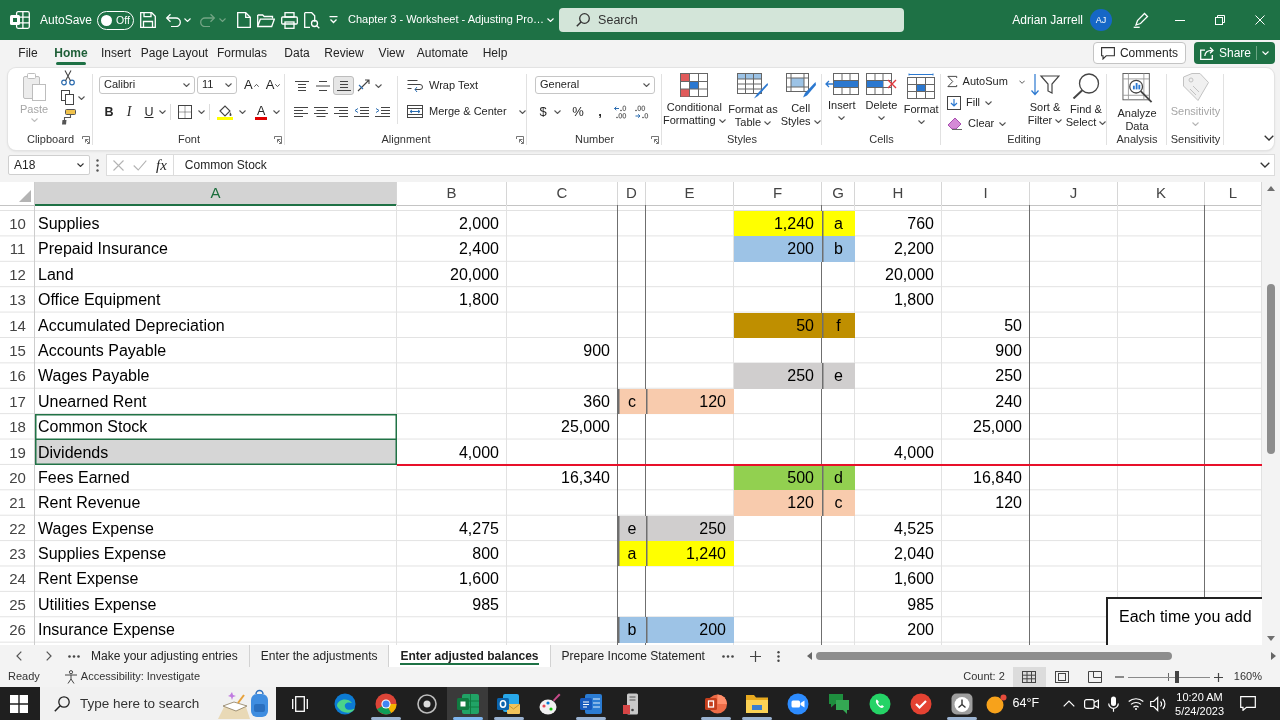 This screenshot has height=720, width=1280. I want to click on sheet-cell: 2,200, so click(898, 249).